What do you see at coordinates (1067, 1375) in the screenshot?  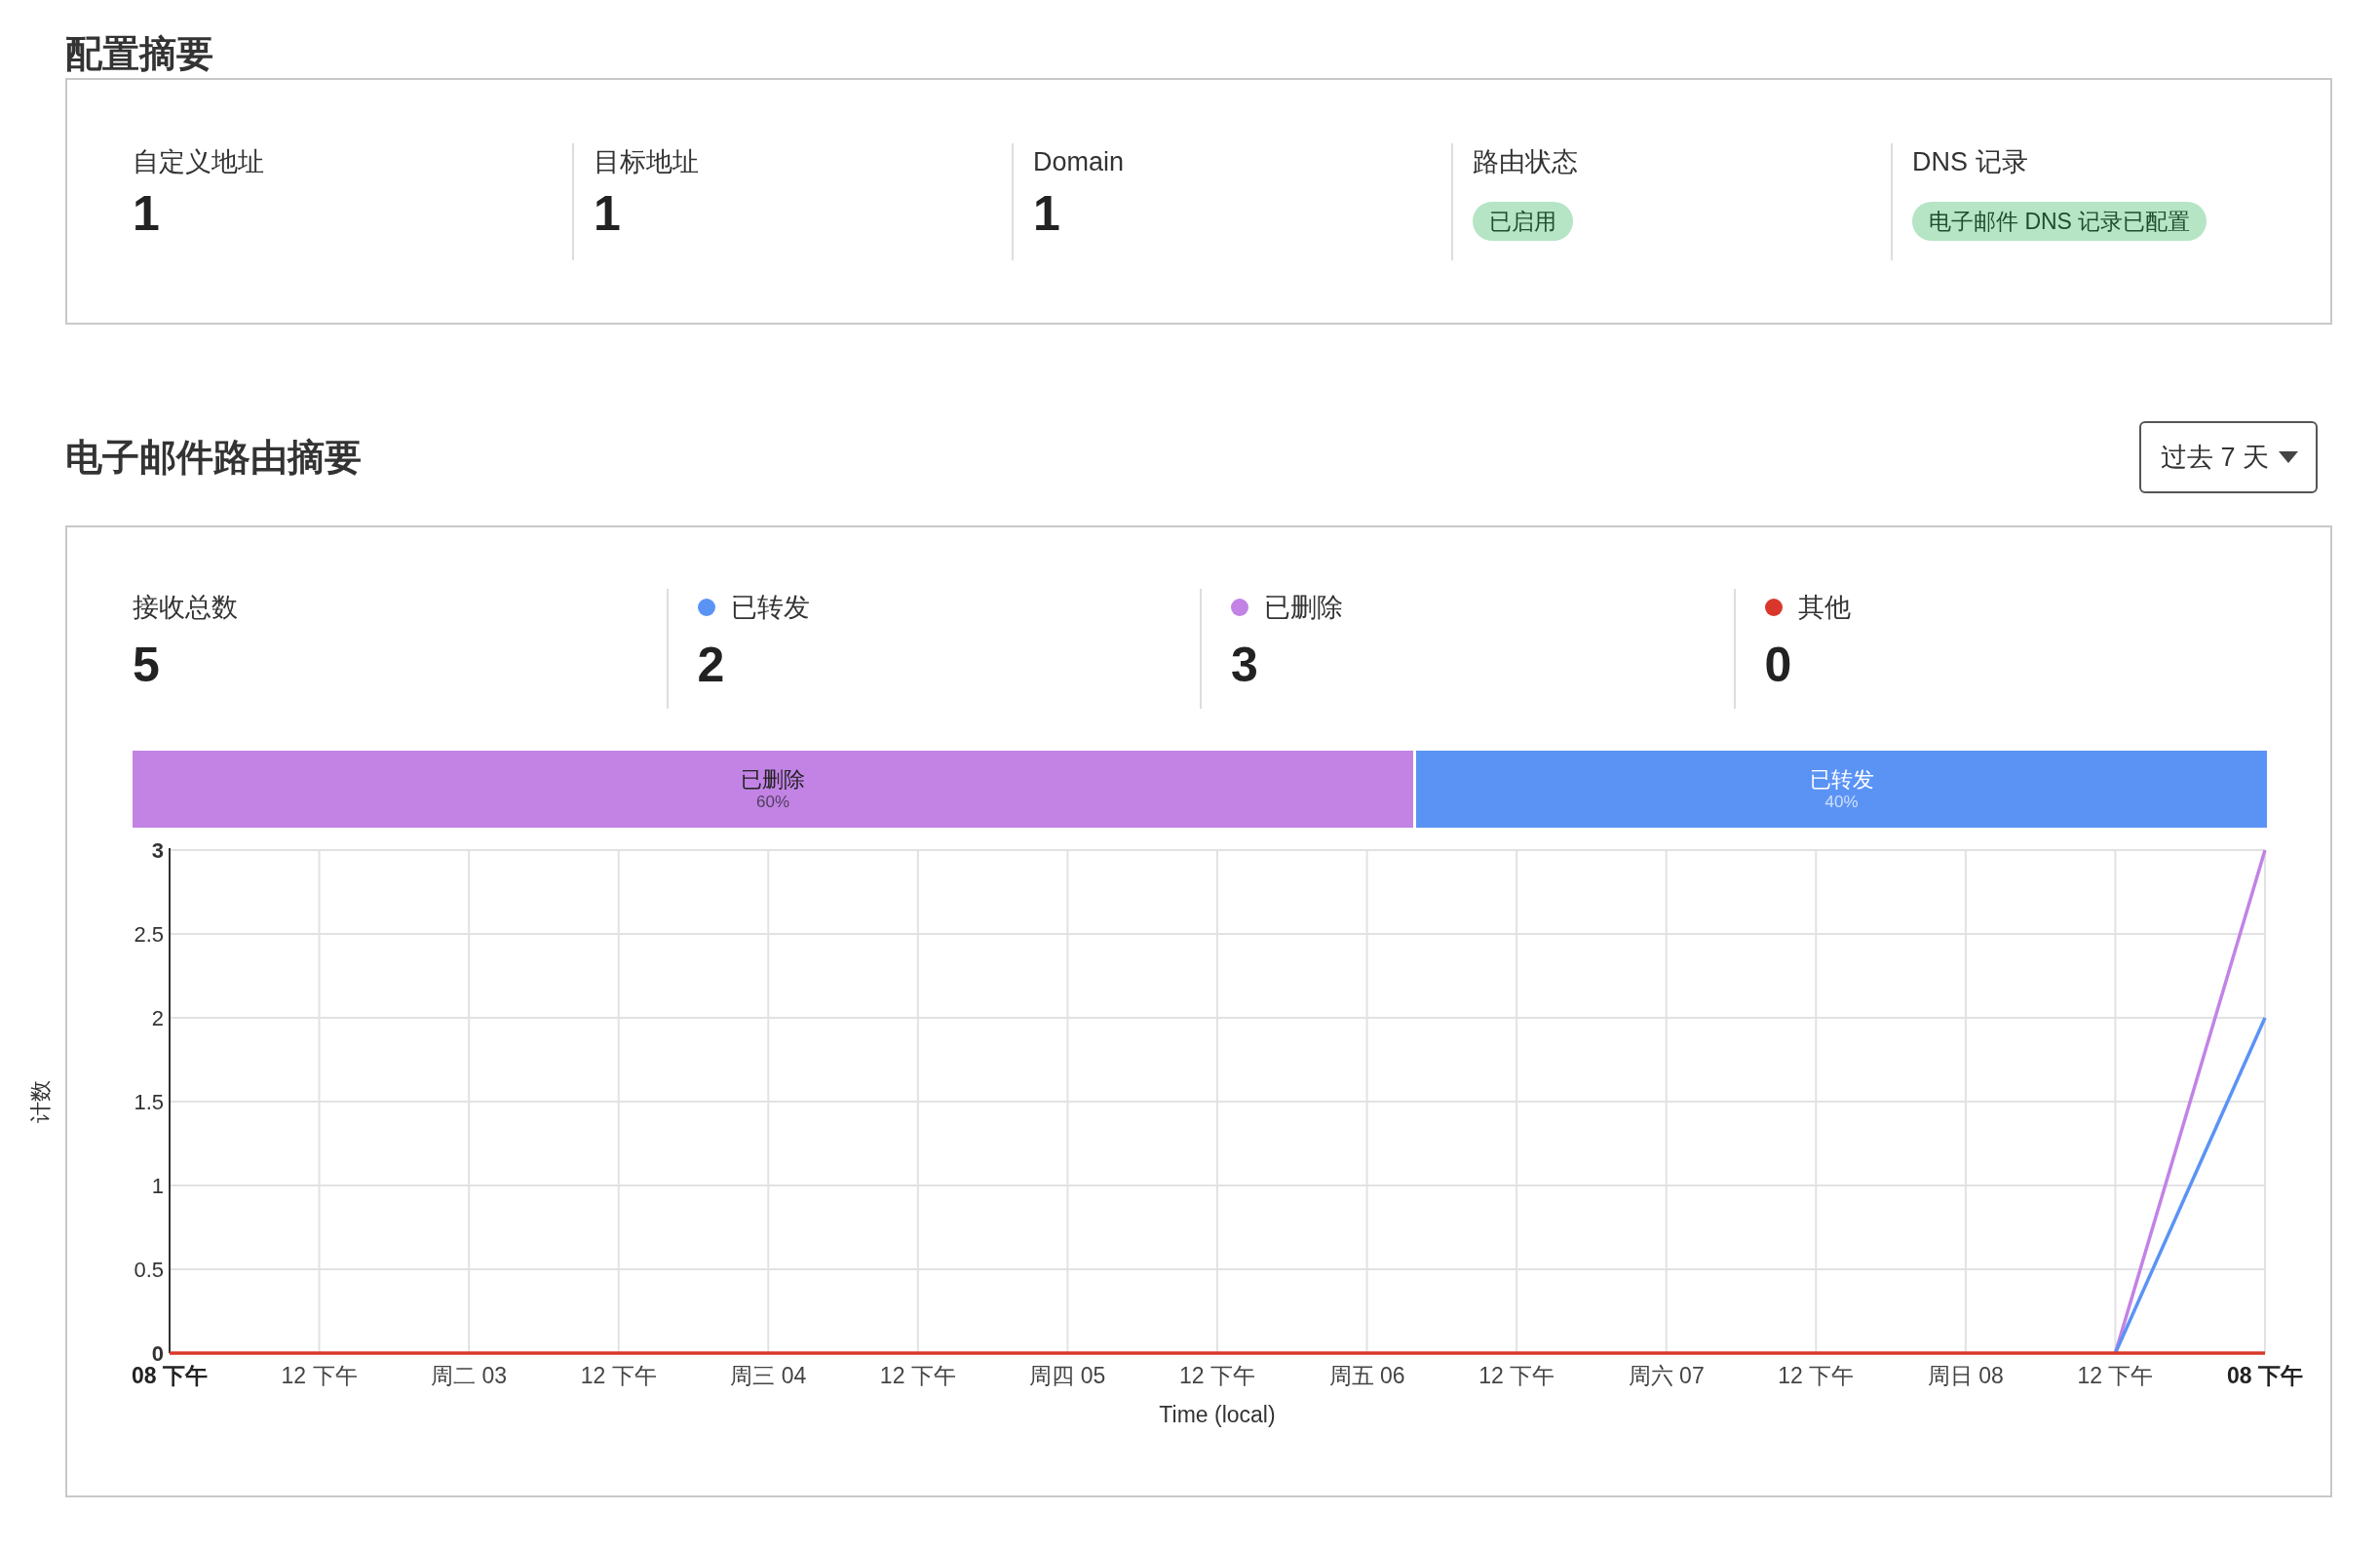 I see `x-tick-label: 周四 05` at bounding box center [1067, 1375].